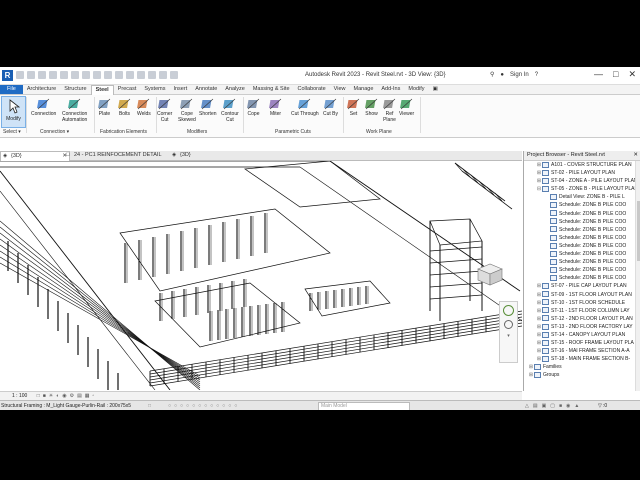 This screenshot has height=480, width=640. I want to click on browser-item: ⊞ ST-09 - 1ST FLOOR LAYOUT PLAN, so click(579, 295).